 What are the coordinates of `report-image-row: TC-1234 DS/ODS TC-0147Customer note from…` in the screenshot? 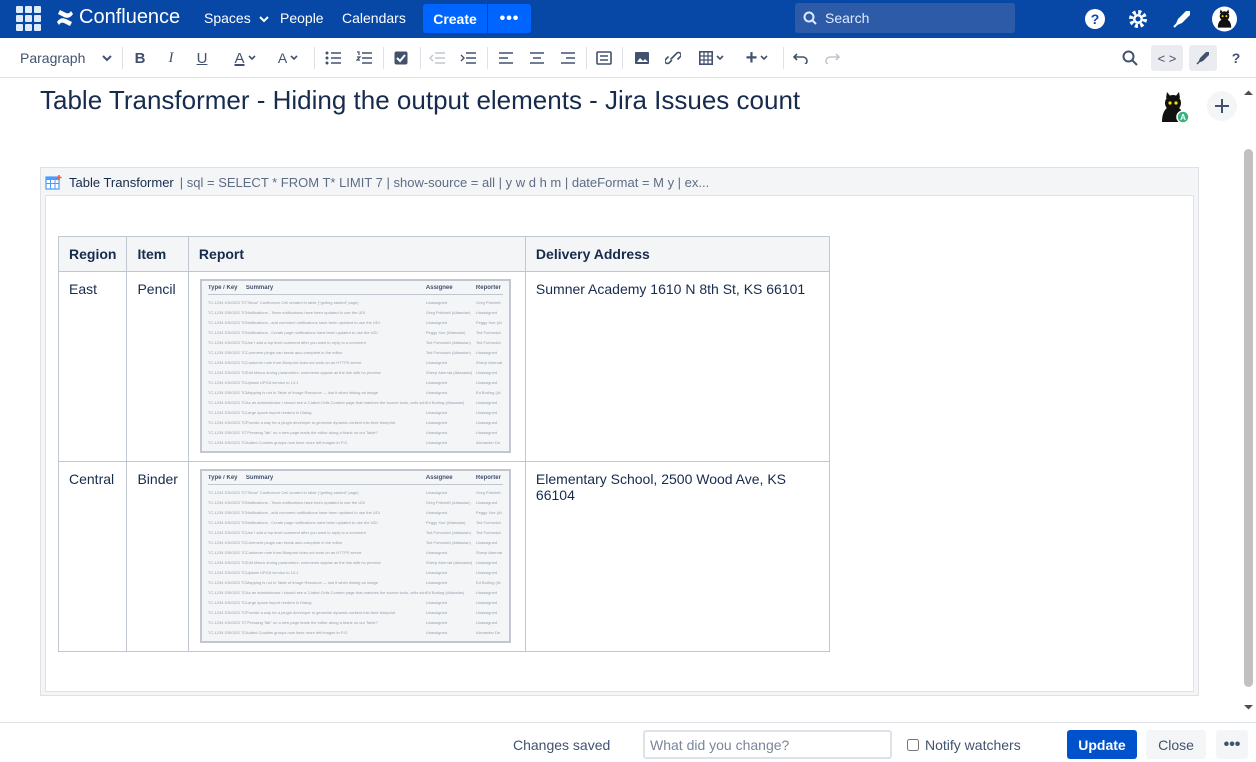 It's located at (355, 362).